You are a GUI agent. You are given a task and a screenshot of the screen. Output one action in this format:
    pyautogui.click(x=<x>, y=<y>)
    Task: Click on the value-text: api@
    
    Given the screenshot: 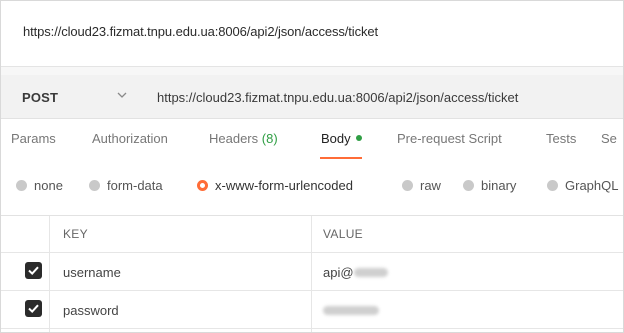 What is the action you would take?
    pyautogui.click(x=338, y=272)
    